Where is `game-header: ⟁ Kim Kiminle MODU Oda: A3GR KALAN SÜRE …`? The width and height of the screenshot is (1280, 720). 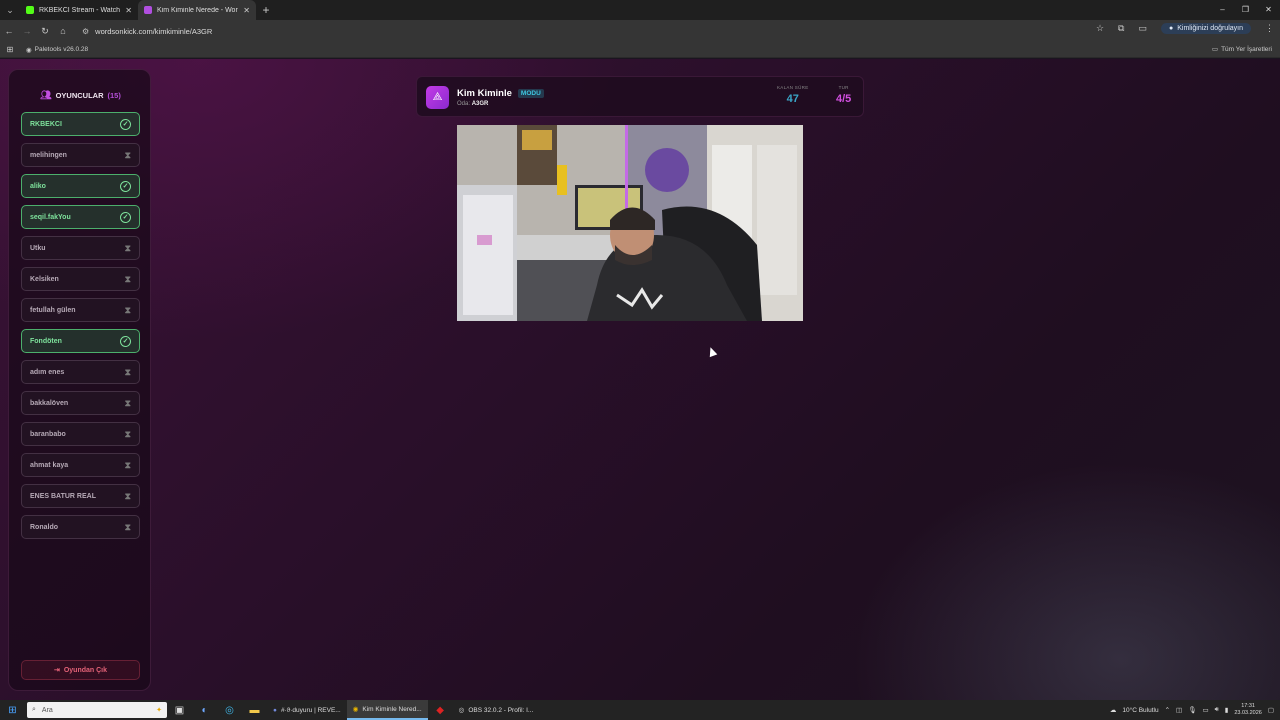
game-header: ⟁ Kim Kiminle MODU Oda: A3GR KALAN SÜRE … is located at coordinates (640, 96).